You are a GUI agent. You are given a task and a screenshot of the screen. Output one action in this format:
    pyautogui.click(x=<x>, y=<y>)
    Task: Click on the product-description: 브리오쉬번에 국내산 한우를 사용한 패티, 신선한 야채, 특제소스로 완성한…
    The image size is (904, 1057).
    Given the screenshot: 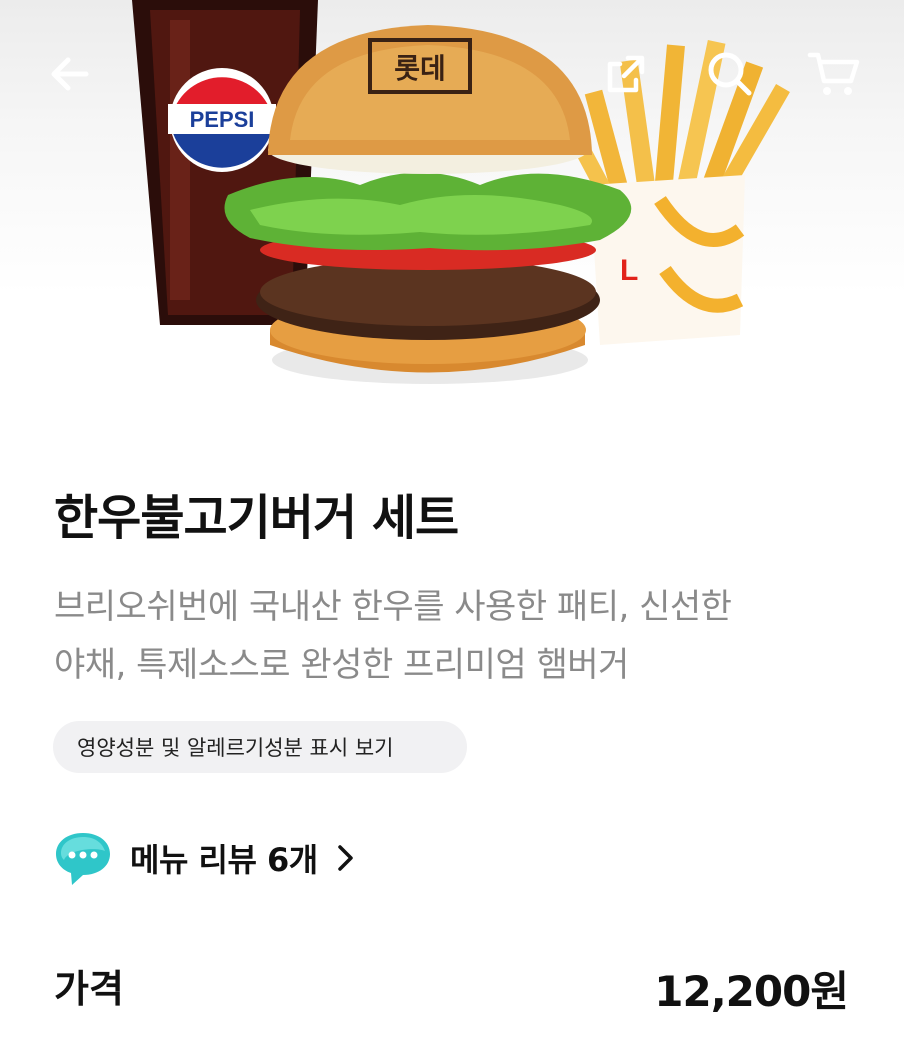 What is the action you would take?
    pyautogui.click(x=454, y=636)
    